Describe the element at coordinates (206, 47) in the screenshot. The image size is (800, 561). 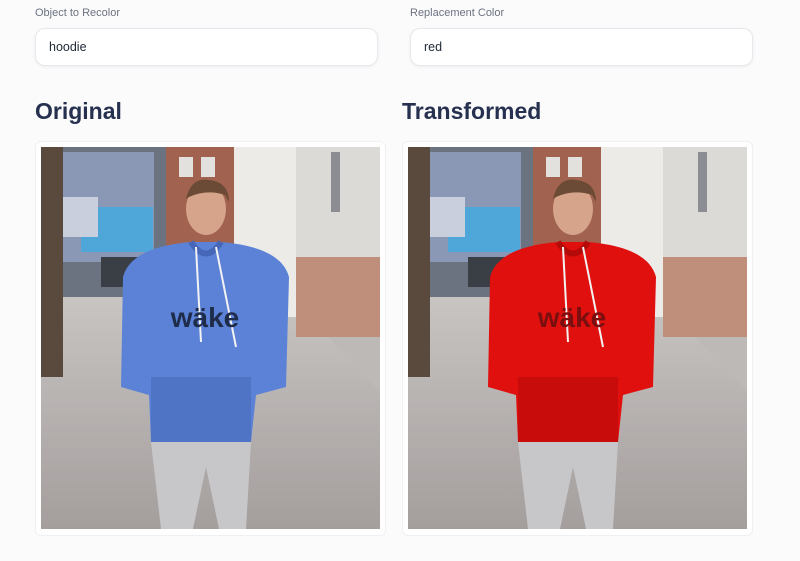
I see `object-to-recolor-input` at that location.